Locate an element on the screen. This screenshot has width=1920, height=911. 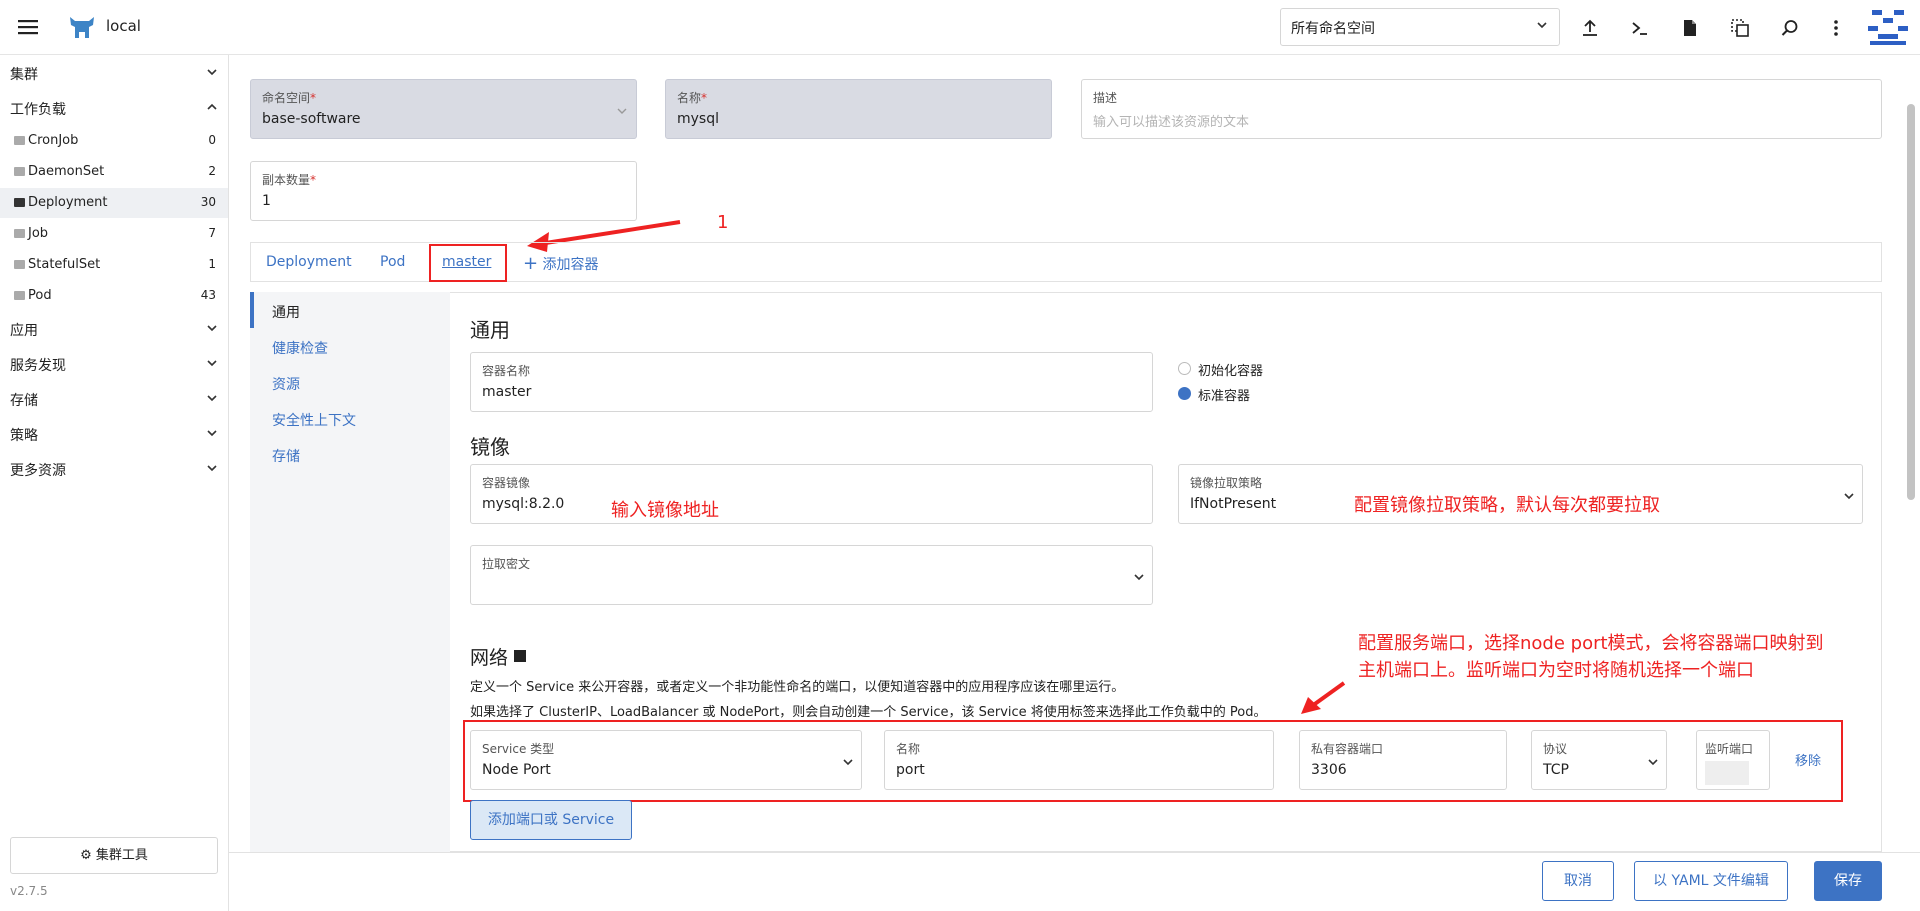
sidebar-group-workloads: 工作负载 is located at coordinates (38, 109).